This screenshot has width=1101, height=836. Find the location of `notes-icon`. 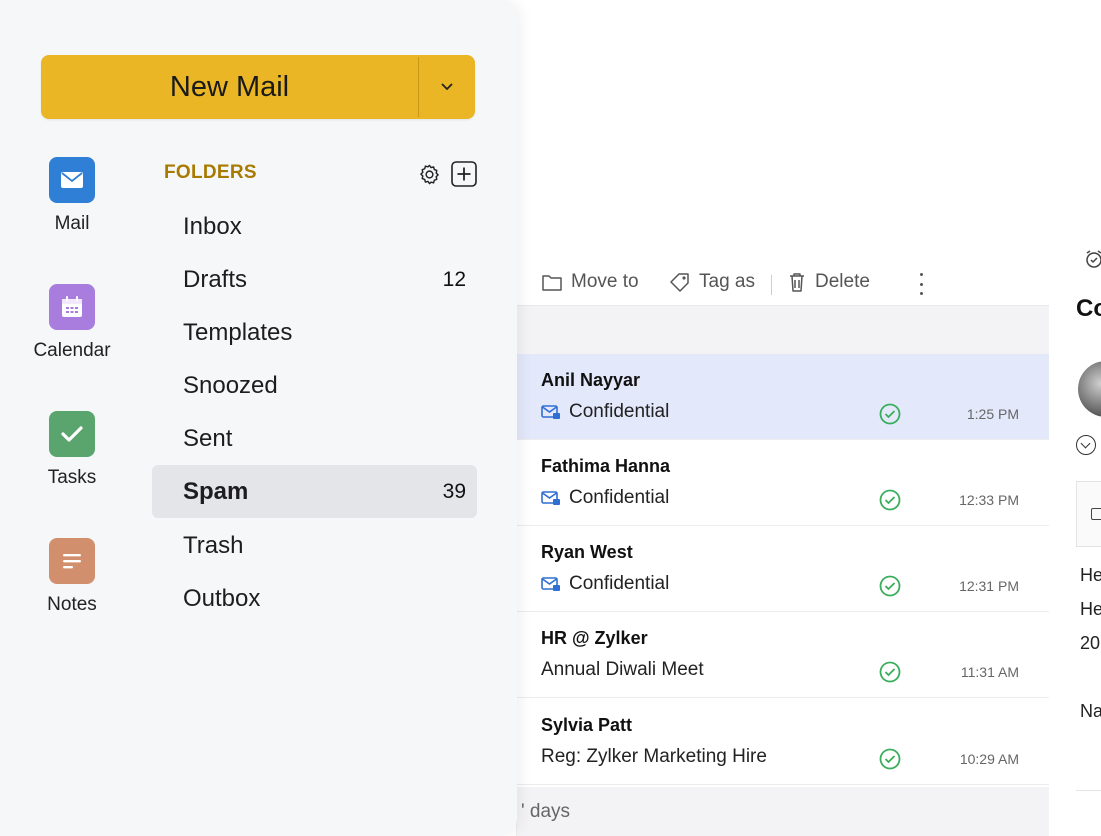

notes-icon is located at coordinates (72, 561).